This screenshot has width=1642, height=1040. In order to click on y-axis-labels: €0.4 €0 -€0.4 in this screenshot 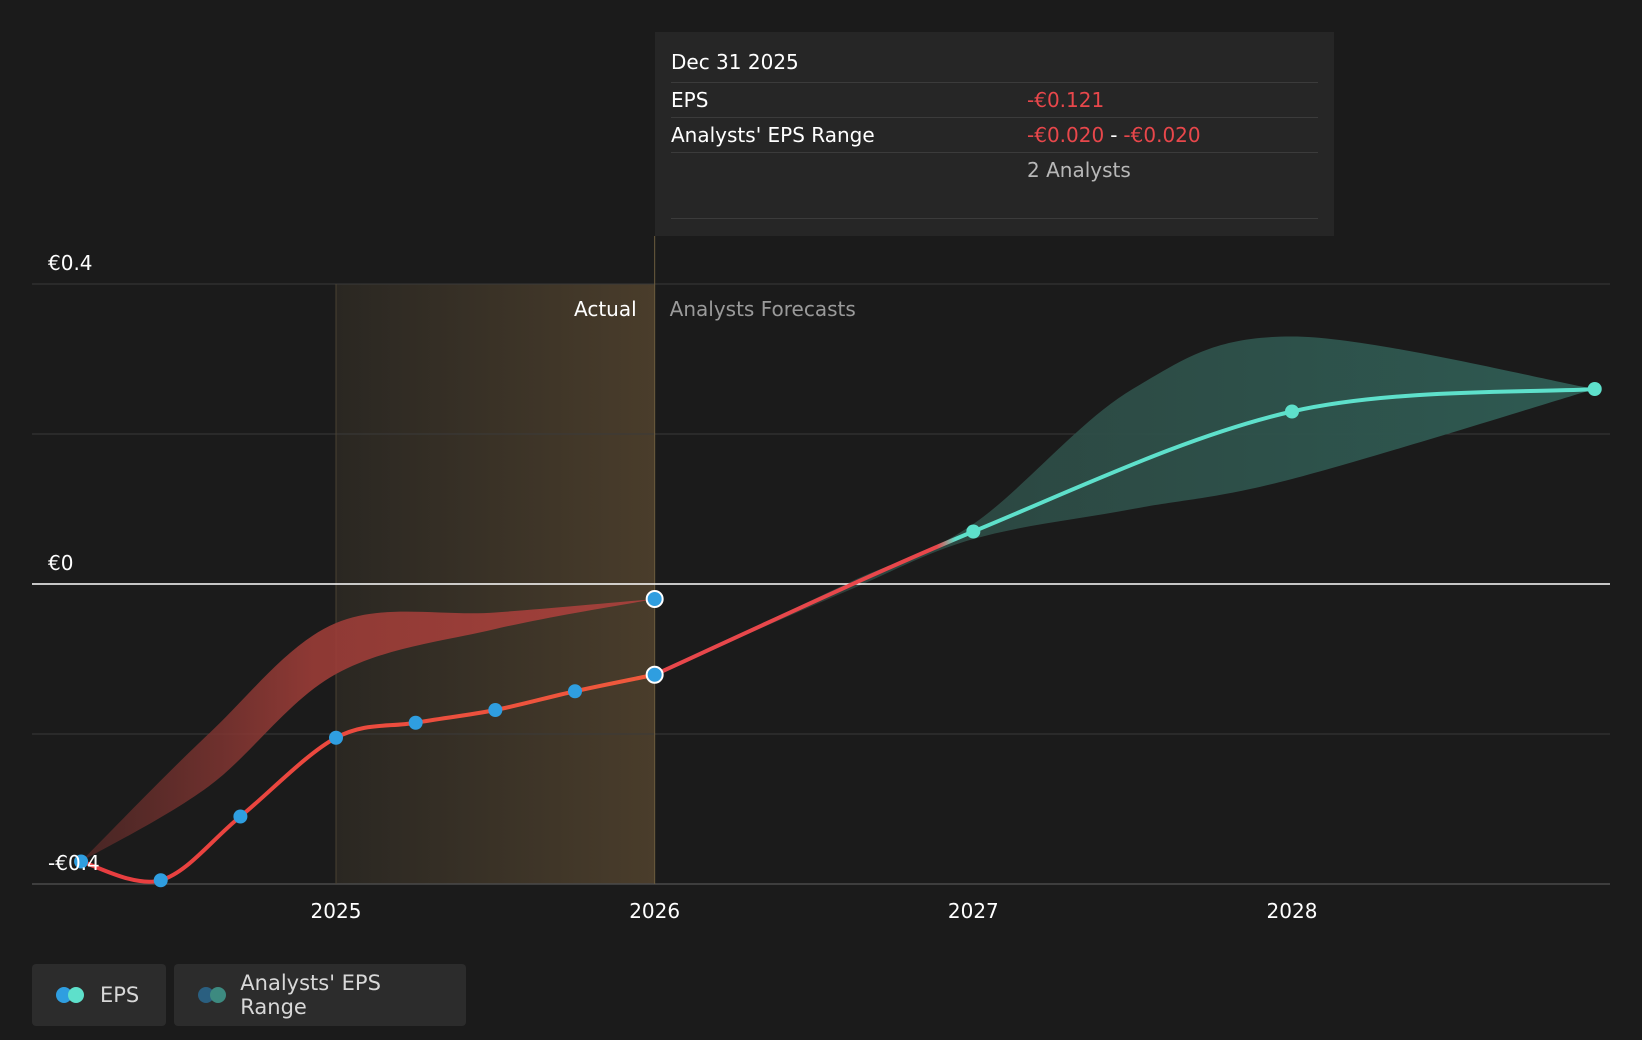, I will do `click(74, 563)`.